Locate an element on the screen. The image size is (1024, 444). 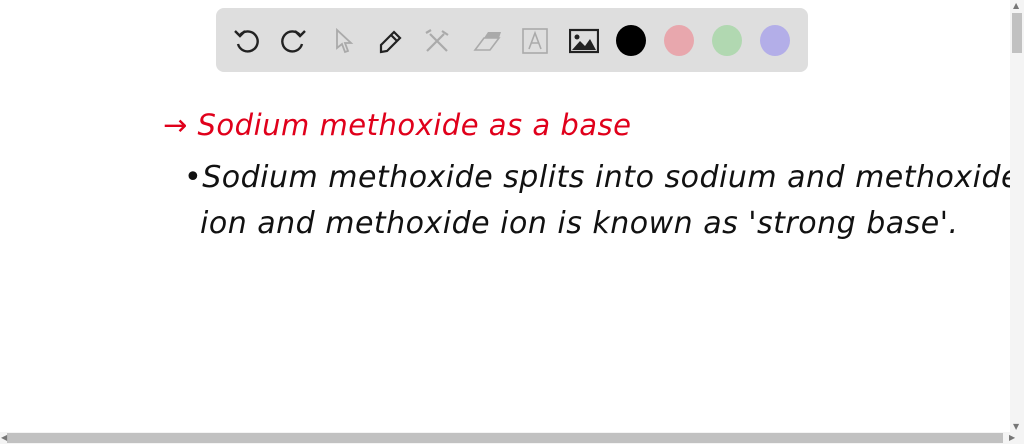
insert-image-button is located at coordinates (584, 41).